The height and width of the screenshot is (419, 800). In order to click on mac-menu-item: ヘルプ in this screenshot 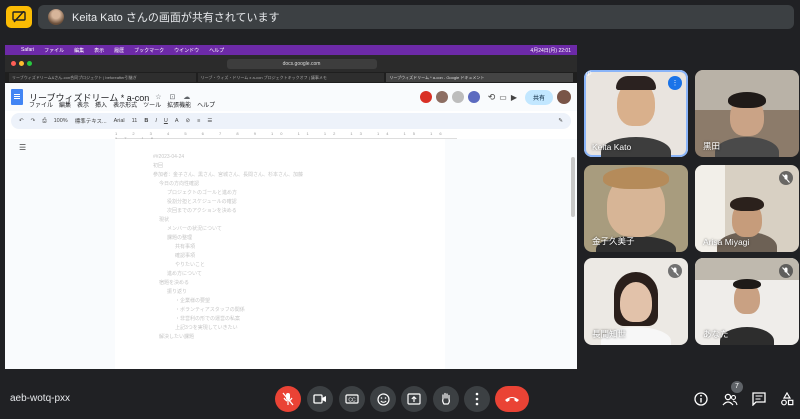, I will do `click(217, 50)`.